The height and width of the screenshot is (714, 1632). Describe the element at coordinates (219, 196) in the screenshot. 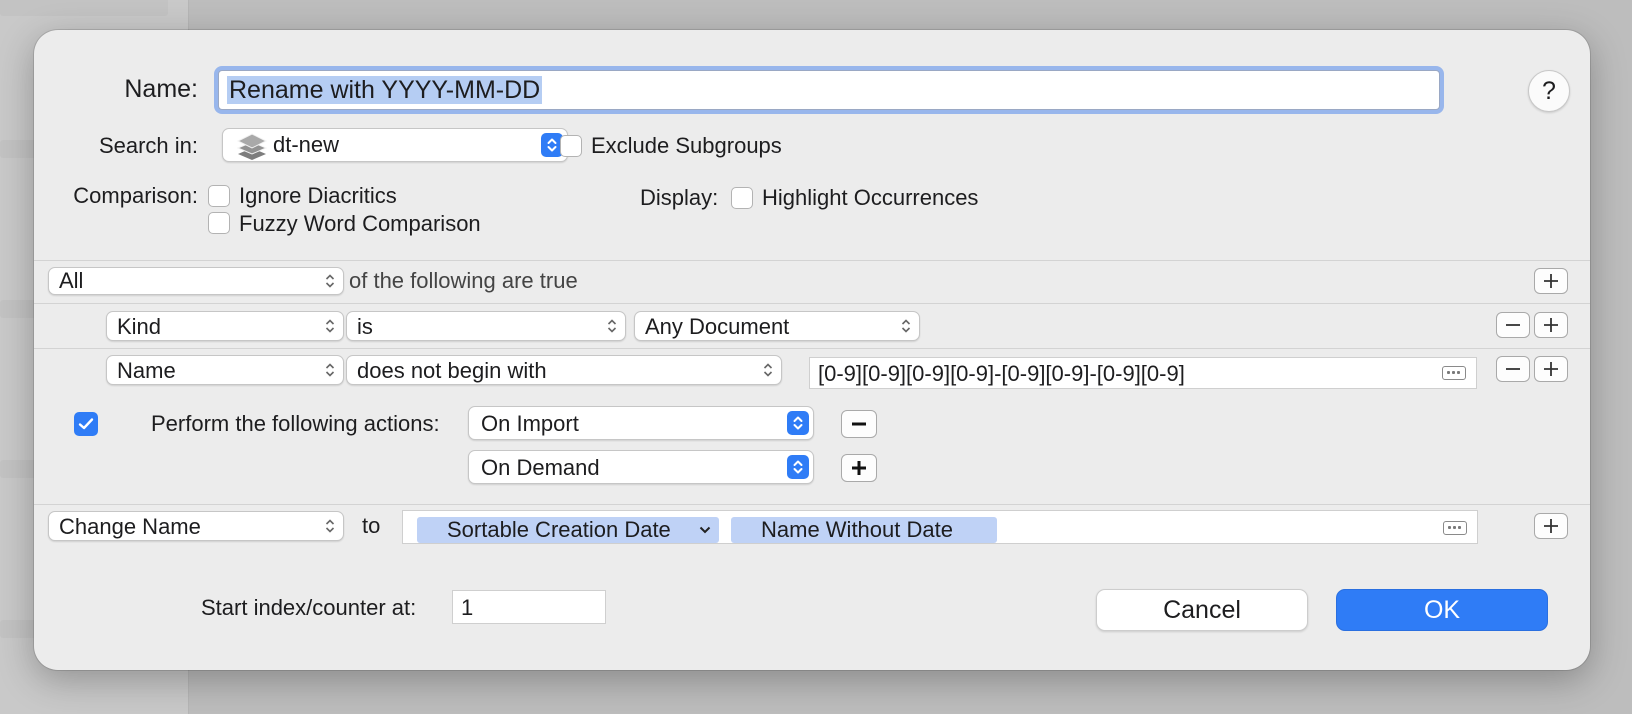

I see `ignore-diacritics-checkbox` at that location.